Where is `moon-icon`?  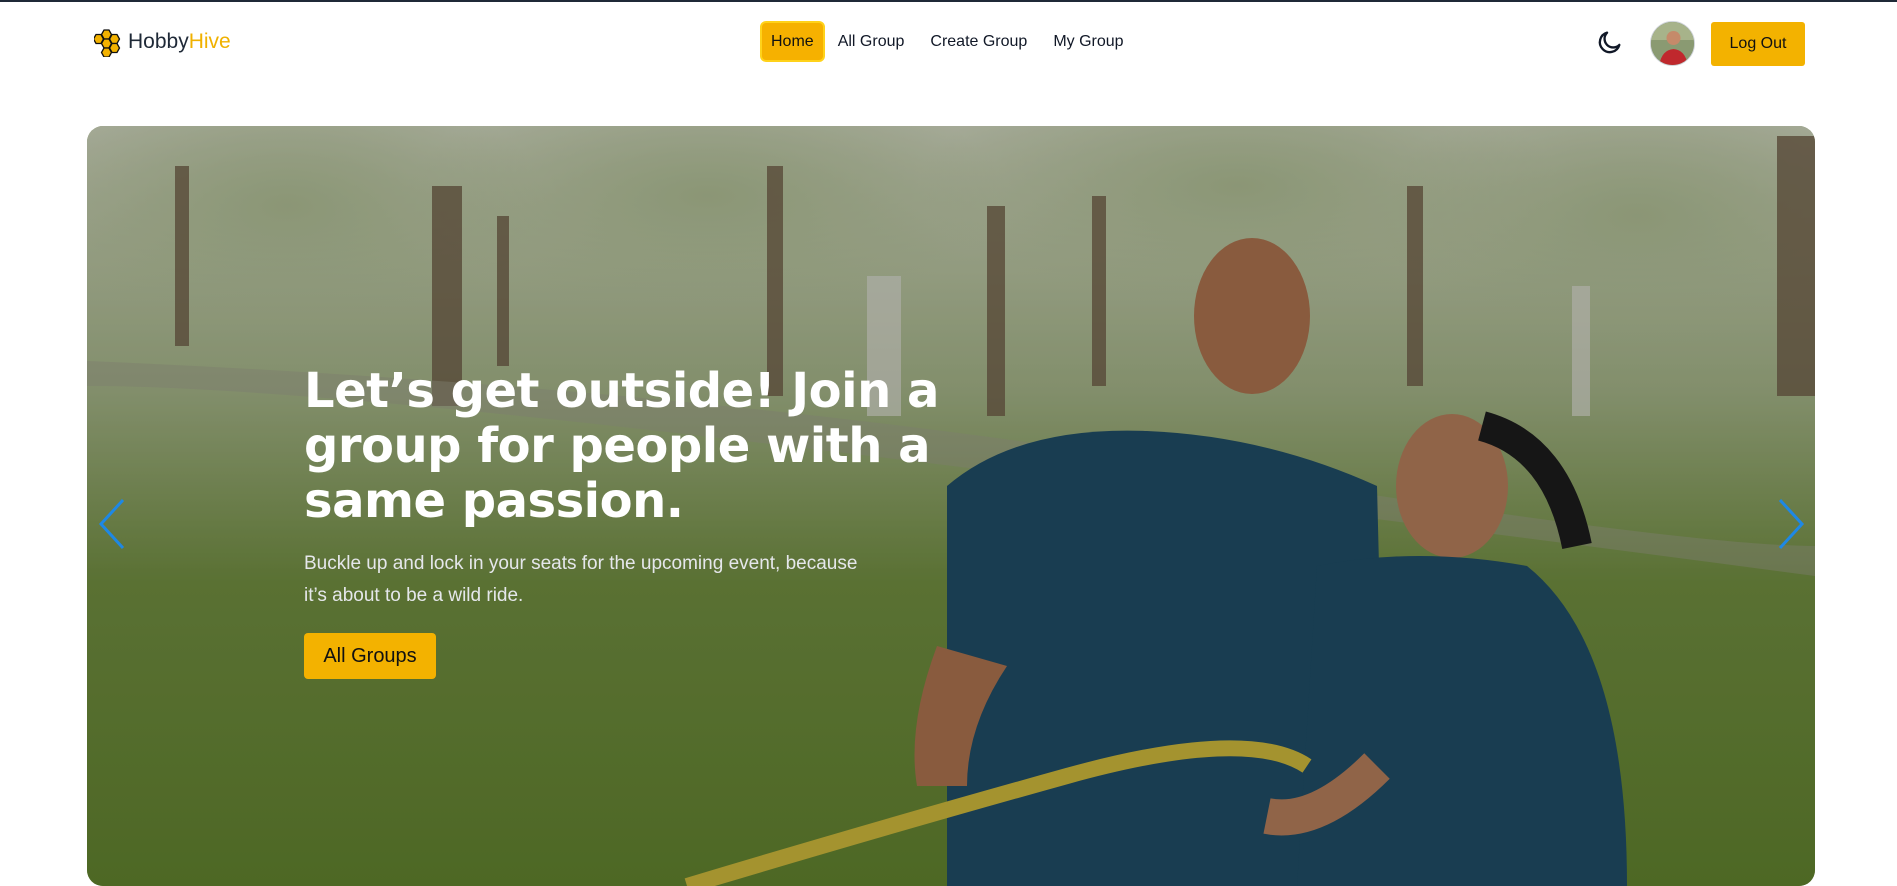 moon-icon is located at coordinates (1610, 42).